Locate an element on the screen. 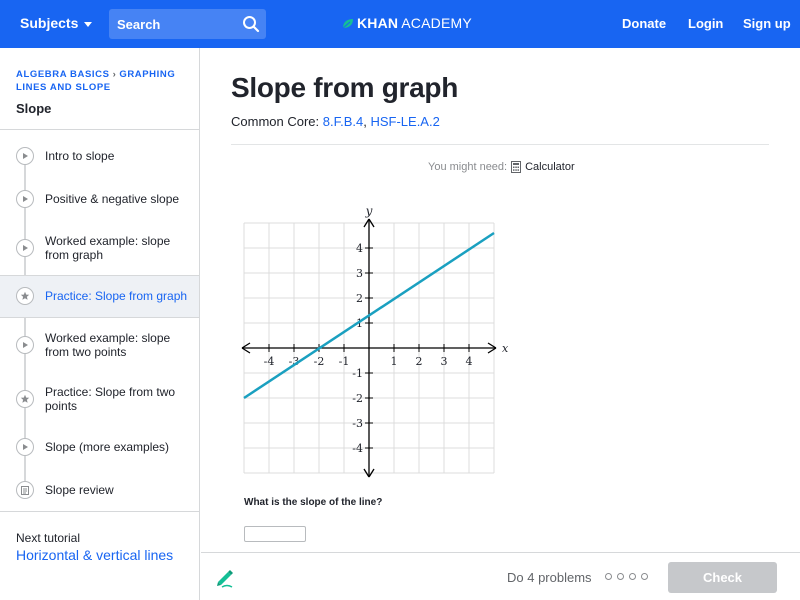 The height and width of the screenshot is (600, 800). sidebar-item-label: Slope review is located at coordinates (79, 490).